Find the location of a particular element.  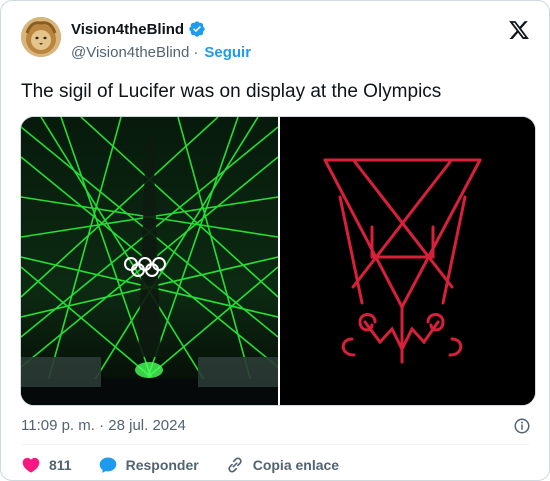

copy-link-button: Copia enlace is located at coordinates (282, 465).